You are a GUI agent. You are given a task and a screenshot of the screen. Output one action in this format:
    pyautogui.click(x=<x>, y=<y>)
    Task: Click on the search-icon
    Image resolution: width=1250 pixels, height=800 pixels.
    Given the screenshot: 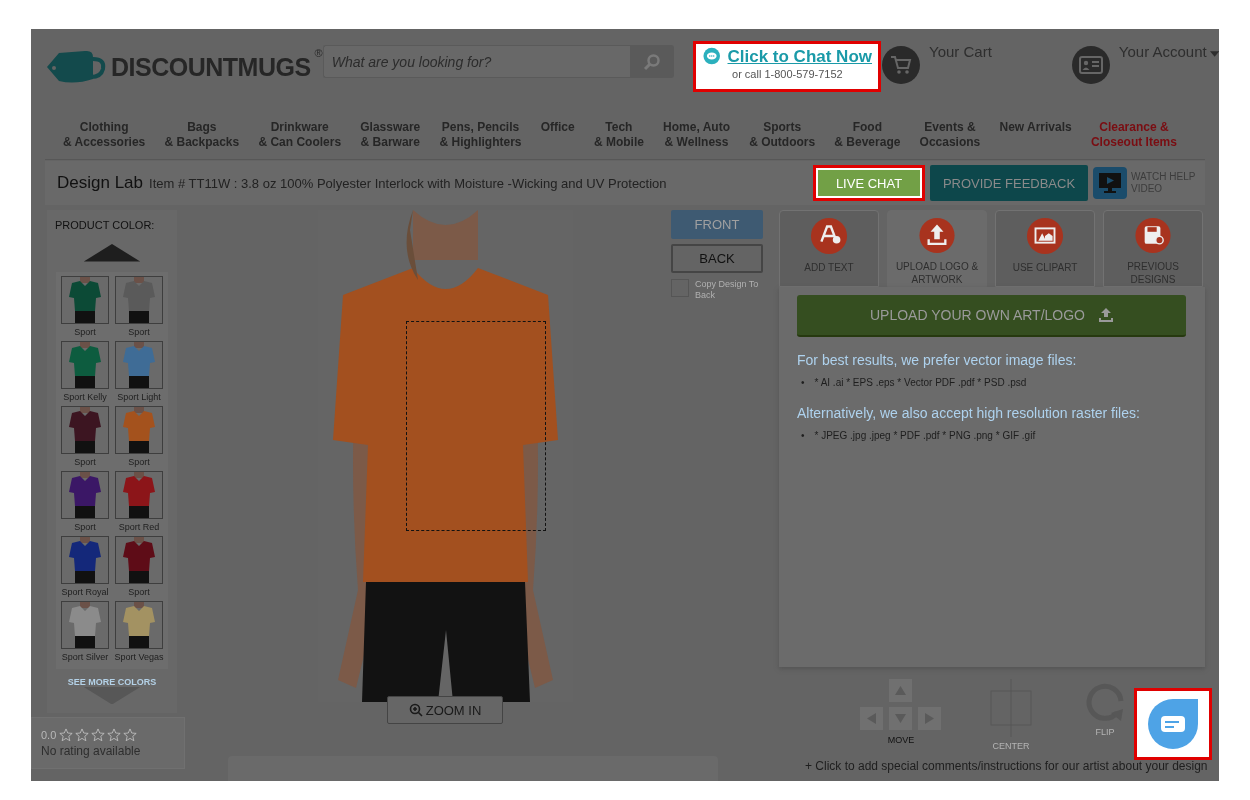 What is the action you would take?
    pyautogui.click(x=652, y=61)
    